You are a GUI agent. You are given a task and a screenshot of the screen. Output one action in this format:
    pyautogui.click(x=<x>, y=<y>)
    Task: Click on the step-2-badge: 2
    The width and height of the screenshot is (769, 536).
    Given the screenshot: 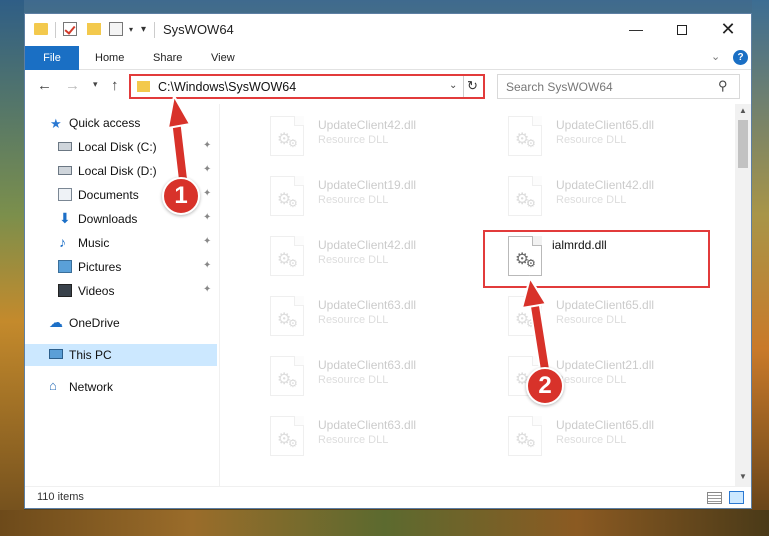 What is the action you would take?
    pyautogui.click(x=545, y=386)
    